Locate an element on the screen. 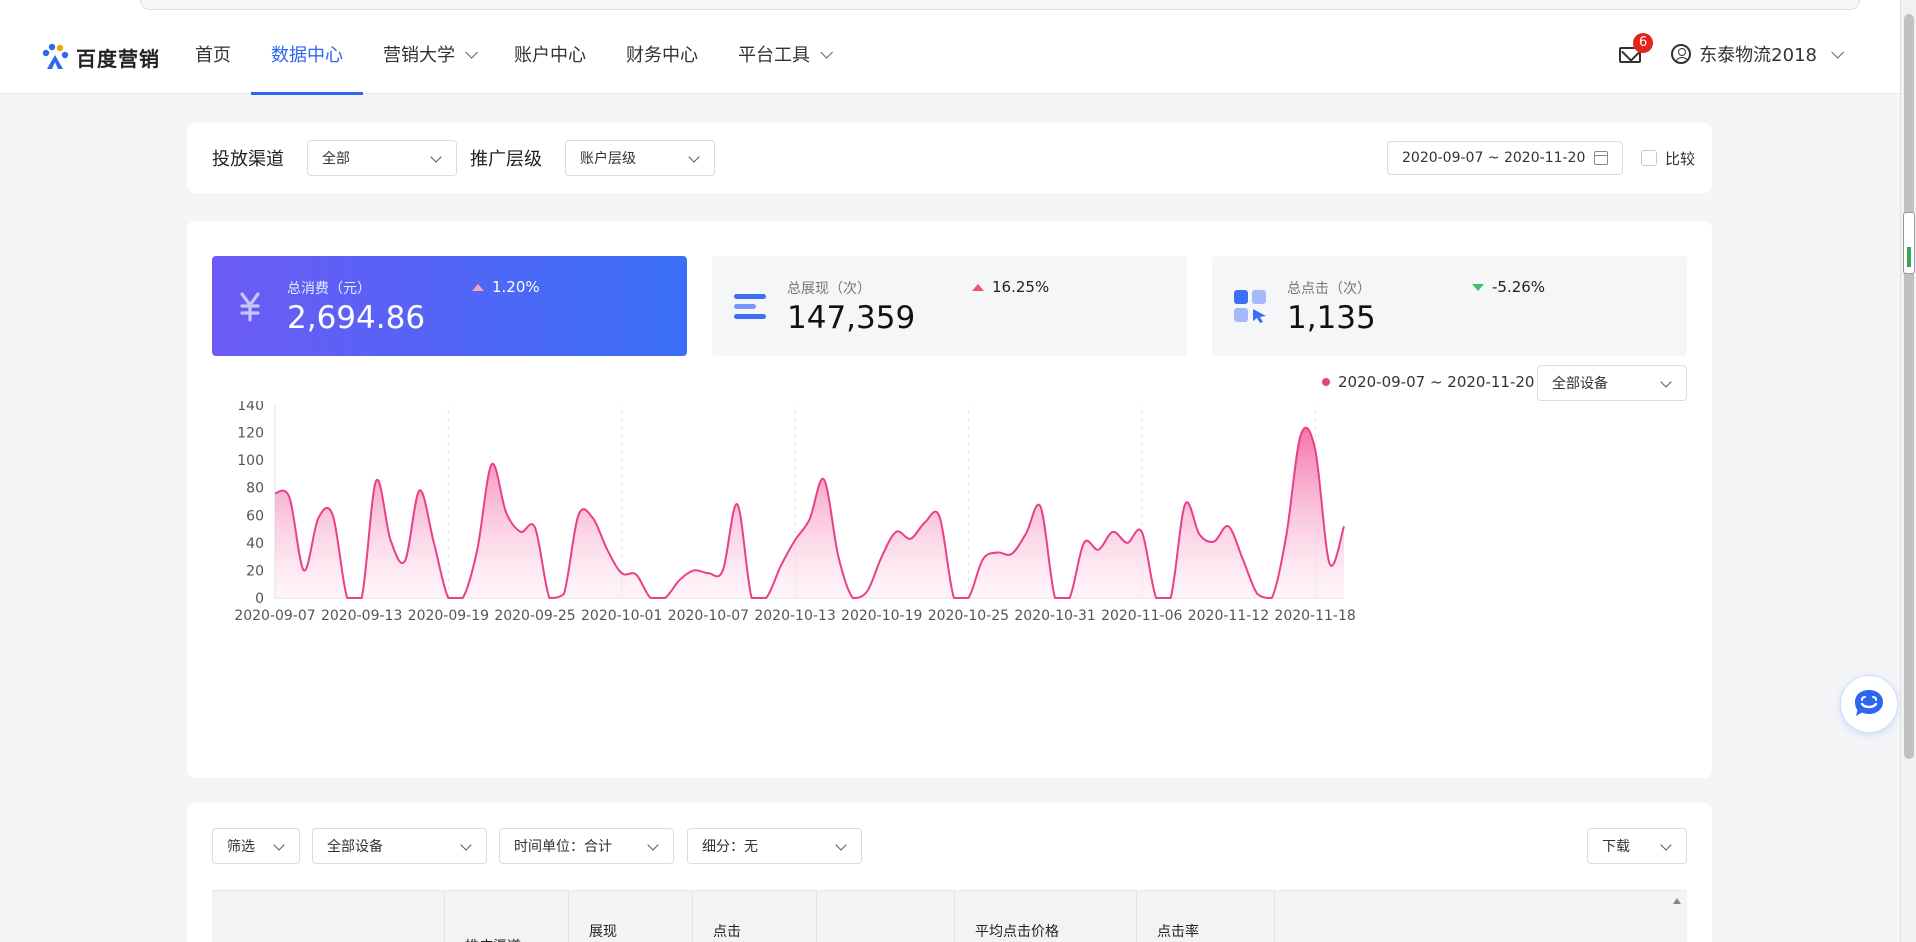  stat-value: 2,694.86 is located at coordinates (356, 318).